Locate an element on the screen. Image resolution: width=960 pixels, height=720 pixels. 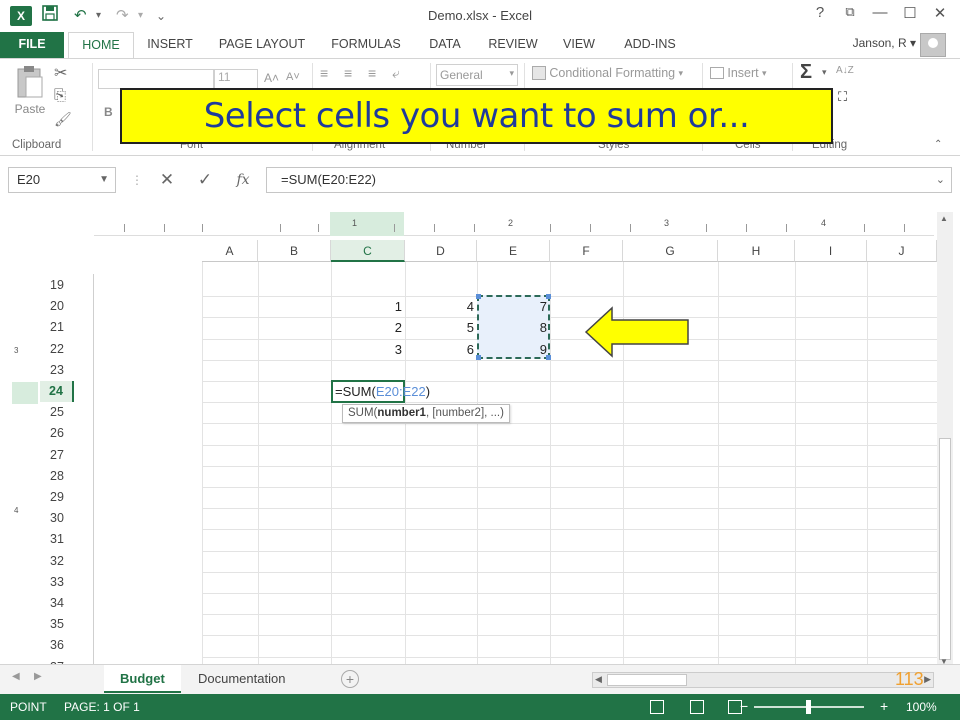
row-header-22: 22 is located at coordinates (57, 349).